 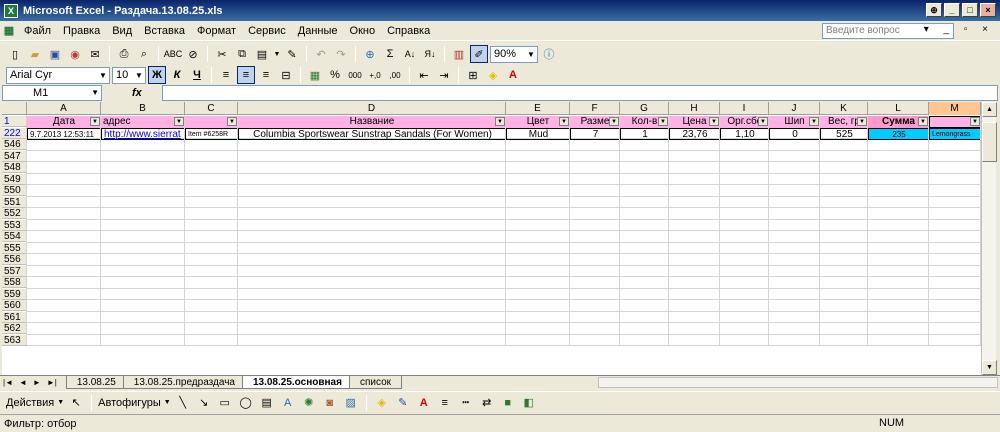 I want to click on formula-input, so click(x=580, y=93).